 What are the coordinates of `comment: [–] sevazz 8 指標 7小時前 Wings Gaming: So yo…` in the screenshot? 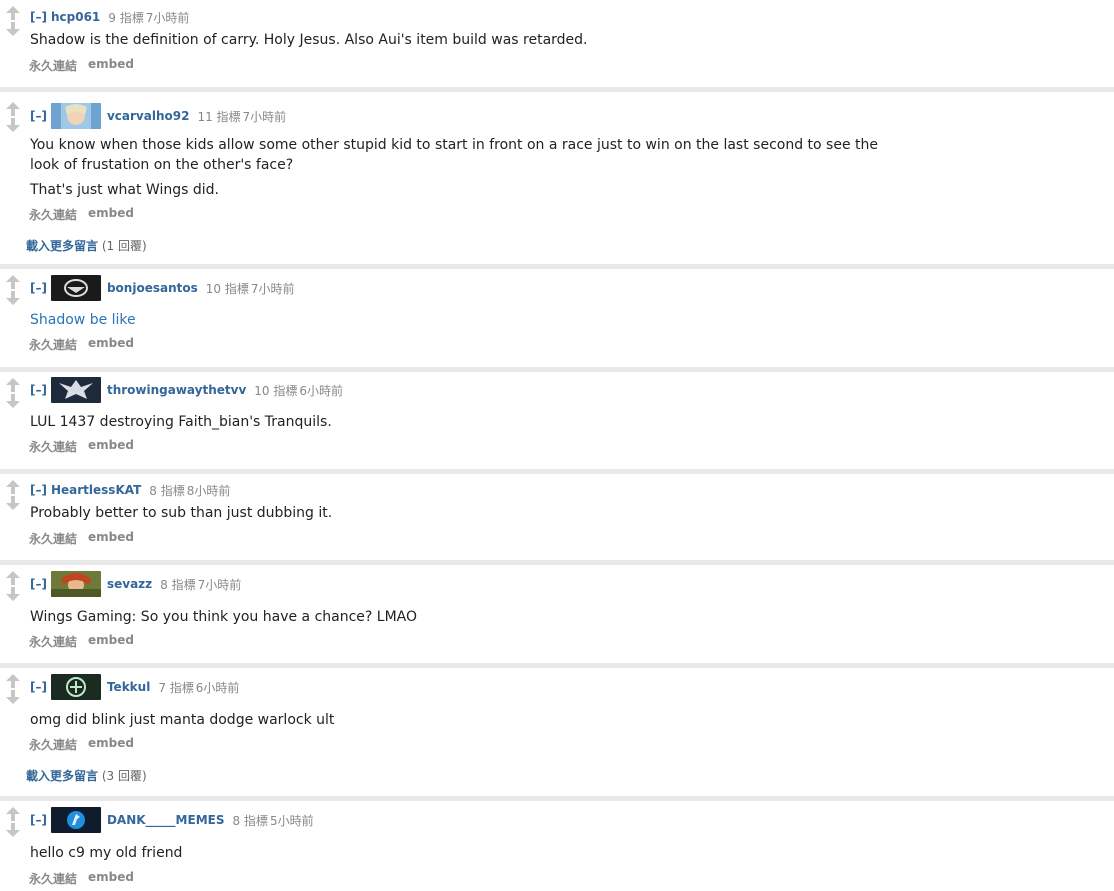 It's located at (557, 614).